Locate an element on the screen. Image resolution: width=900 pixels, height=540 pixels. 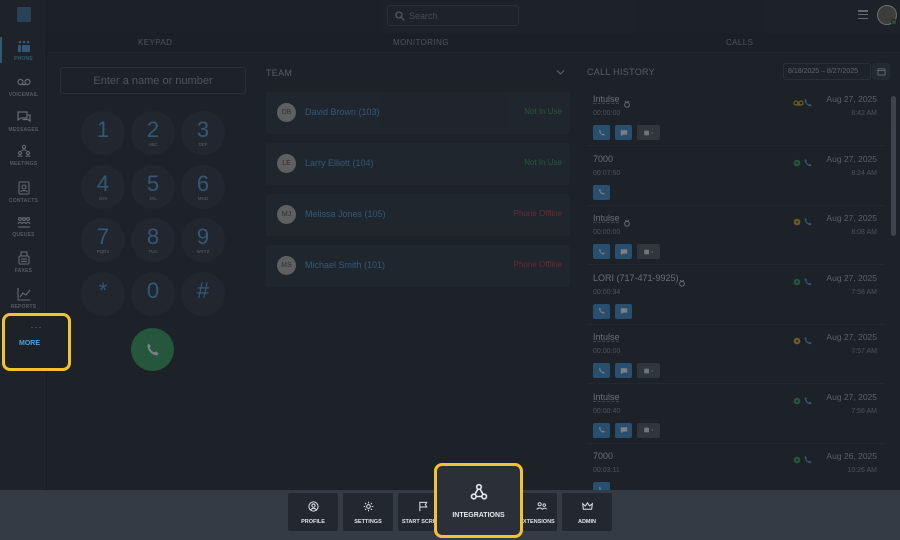
team-member: LE Larry Elliott (104) Not In Use is located at coordinates (418, 164).